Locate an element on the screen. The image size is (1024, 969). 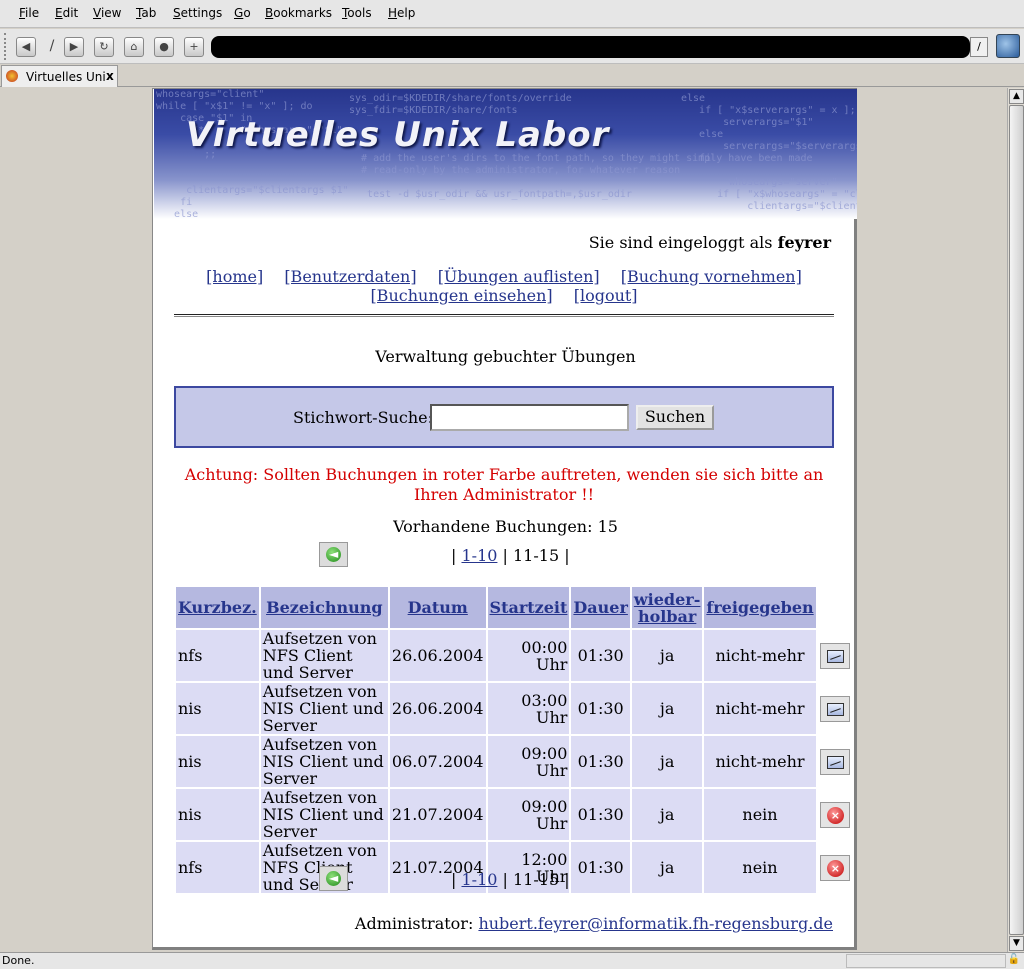
menu-help: Help is located at coordinates (401, 13).